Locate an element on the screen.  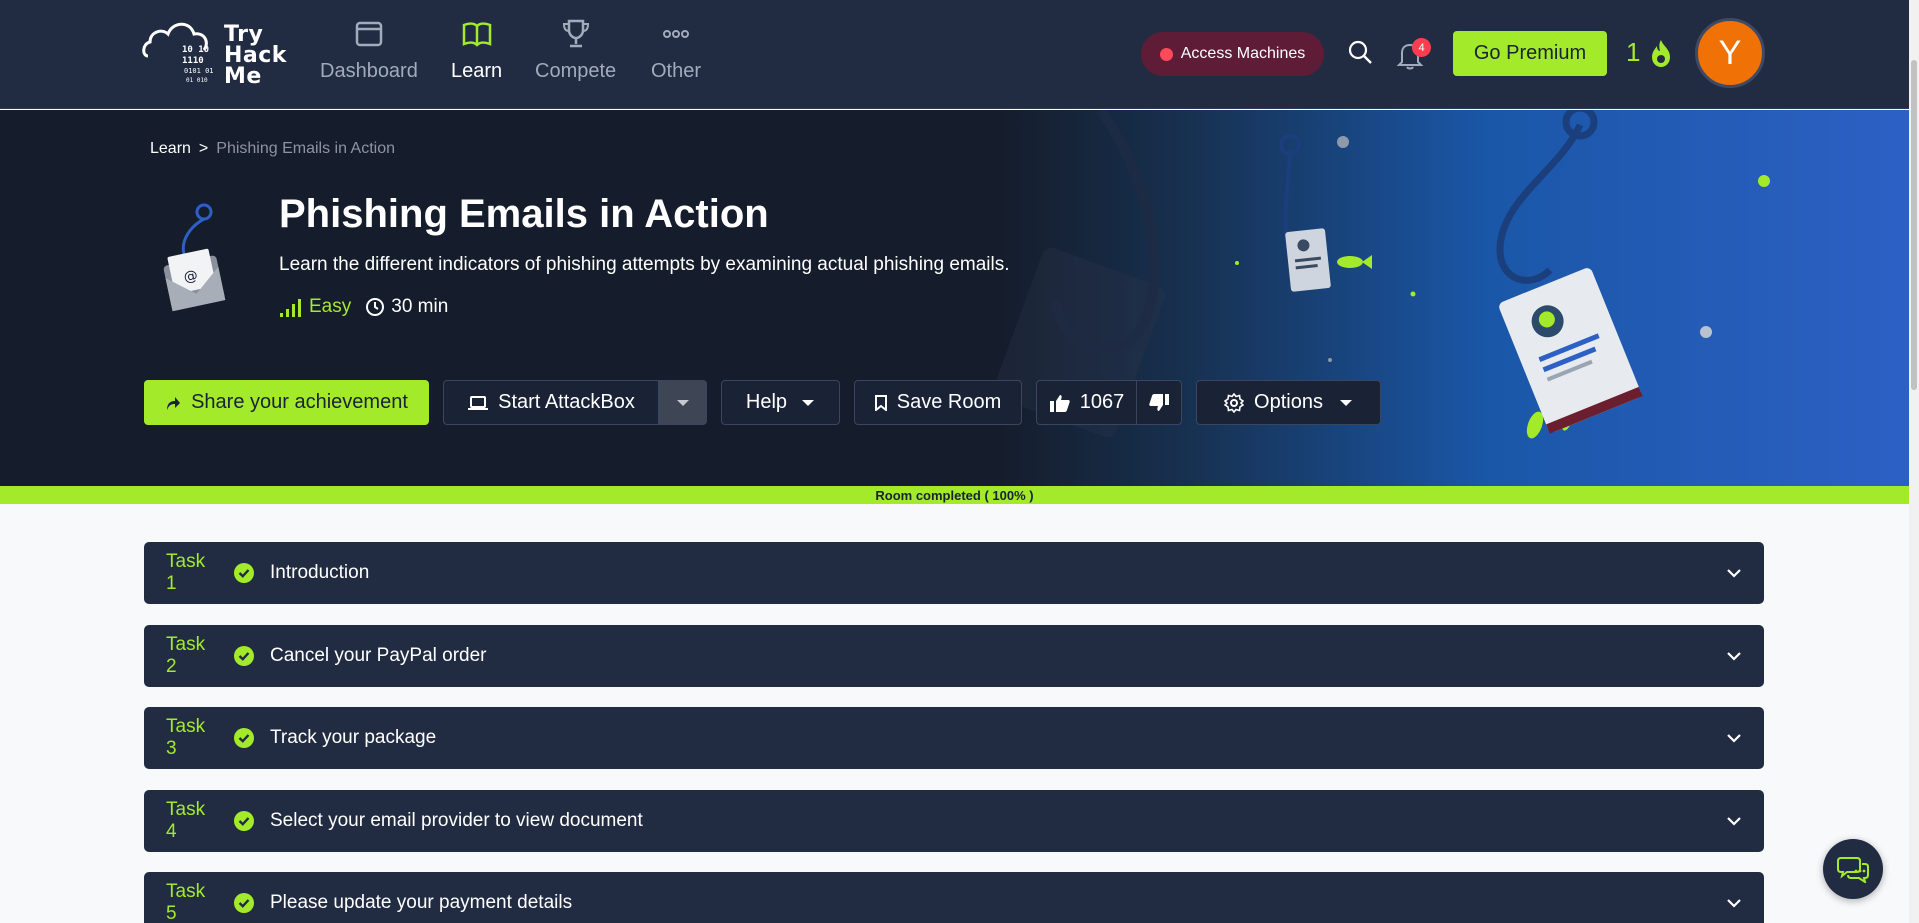
book-icon is located at coordinates (476, 34).